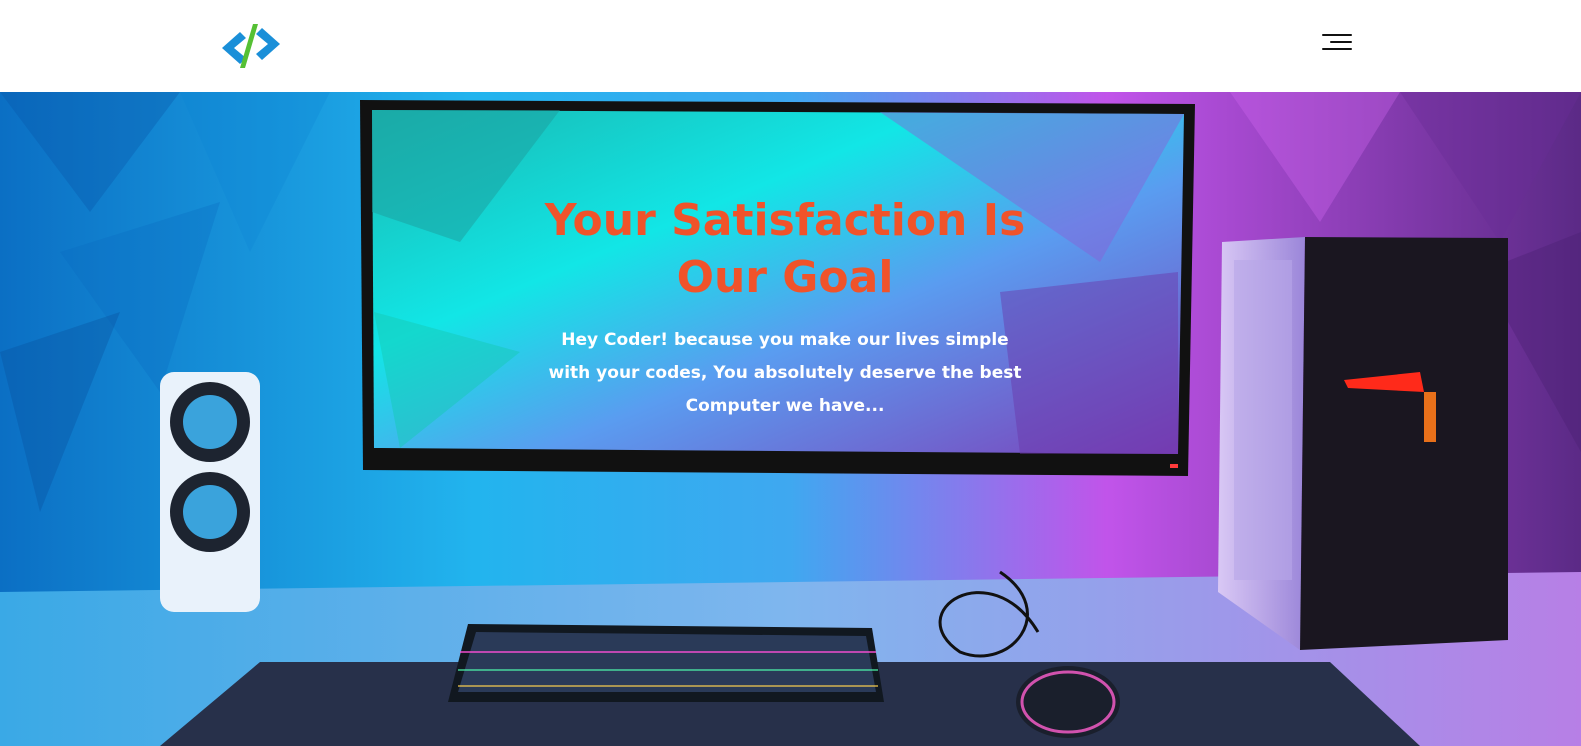  I want to click on menu-line-bottom, so click(1337, 49).